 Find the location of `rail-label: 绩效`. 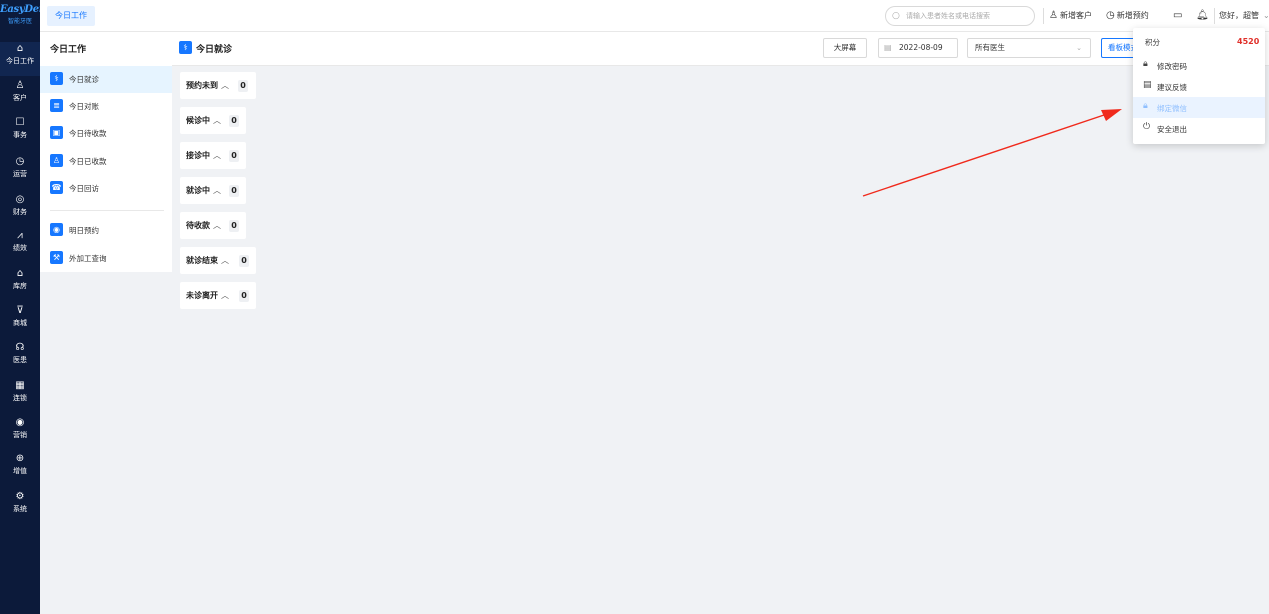

rail-label: 绩效 is located at coordinates (20, 248).